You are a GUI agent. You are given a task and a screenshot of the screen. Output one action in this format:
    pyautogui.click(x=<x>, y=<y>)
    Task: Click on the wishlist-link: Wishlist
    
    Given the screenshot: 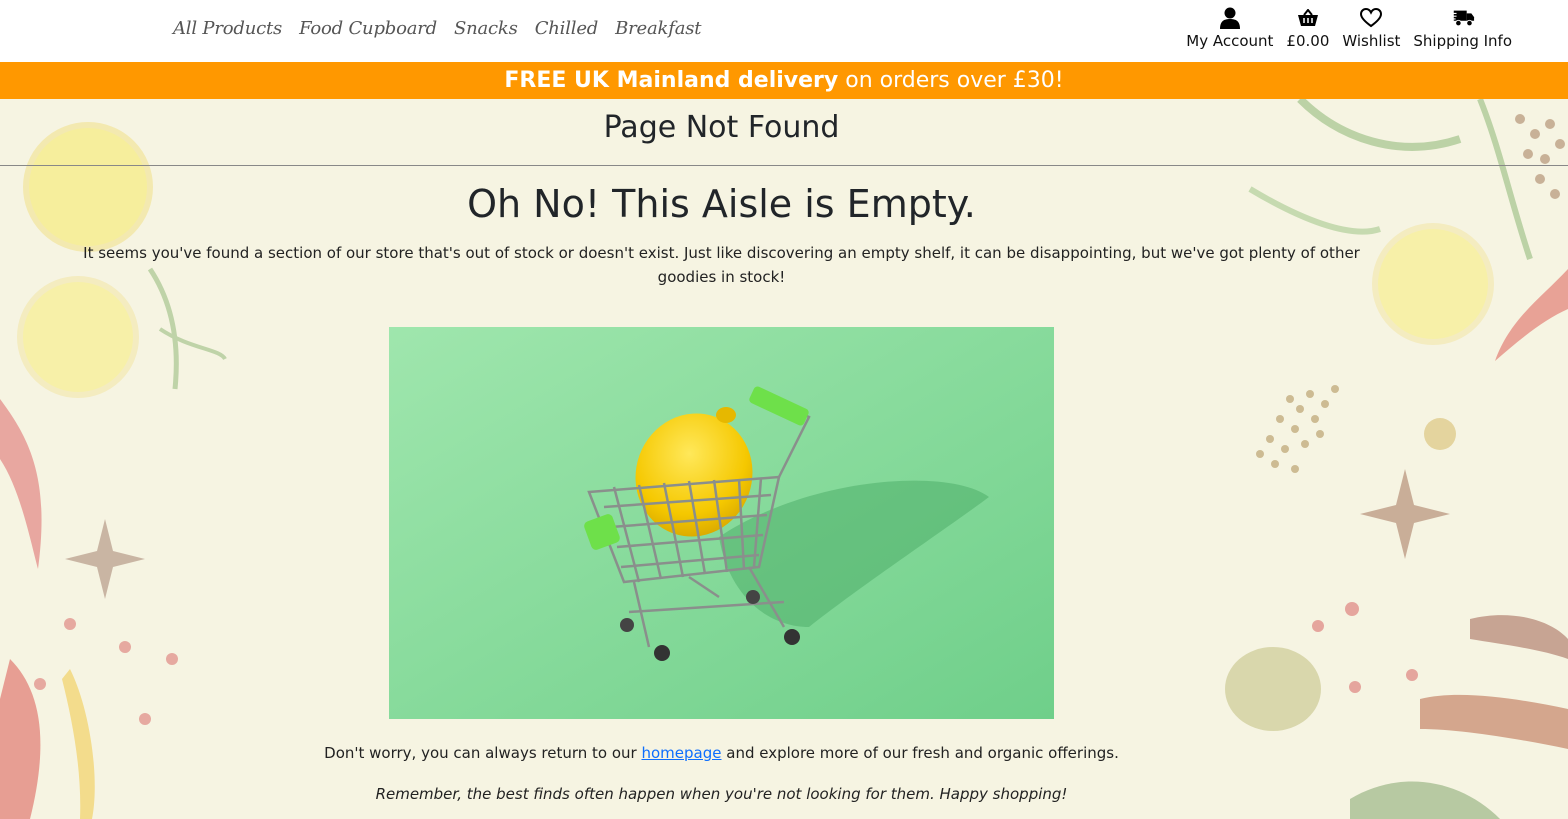 What is the action you would take?
    pyautogui.click(x=1371, y=28)
    